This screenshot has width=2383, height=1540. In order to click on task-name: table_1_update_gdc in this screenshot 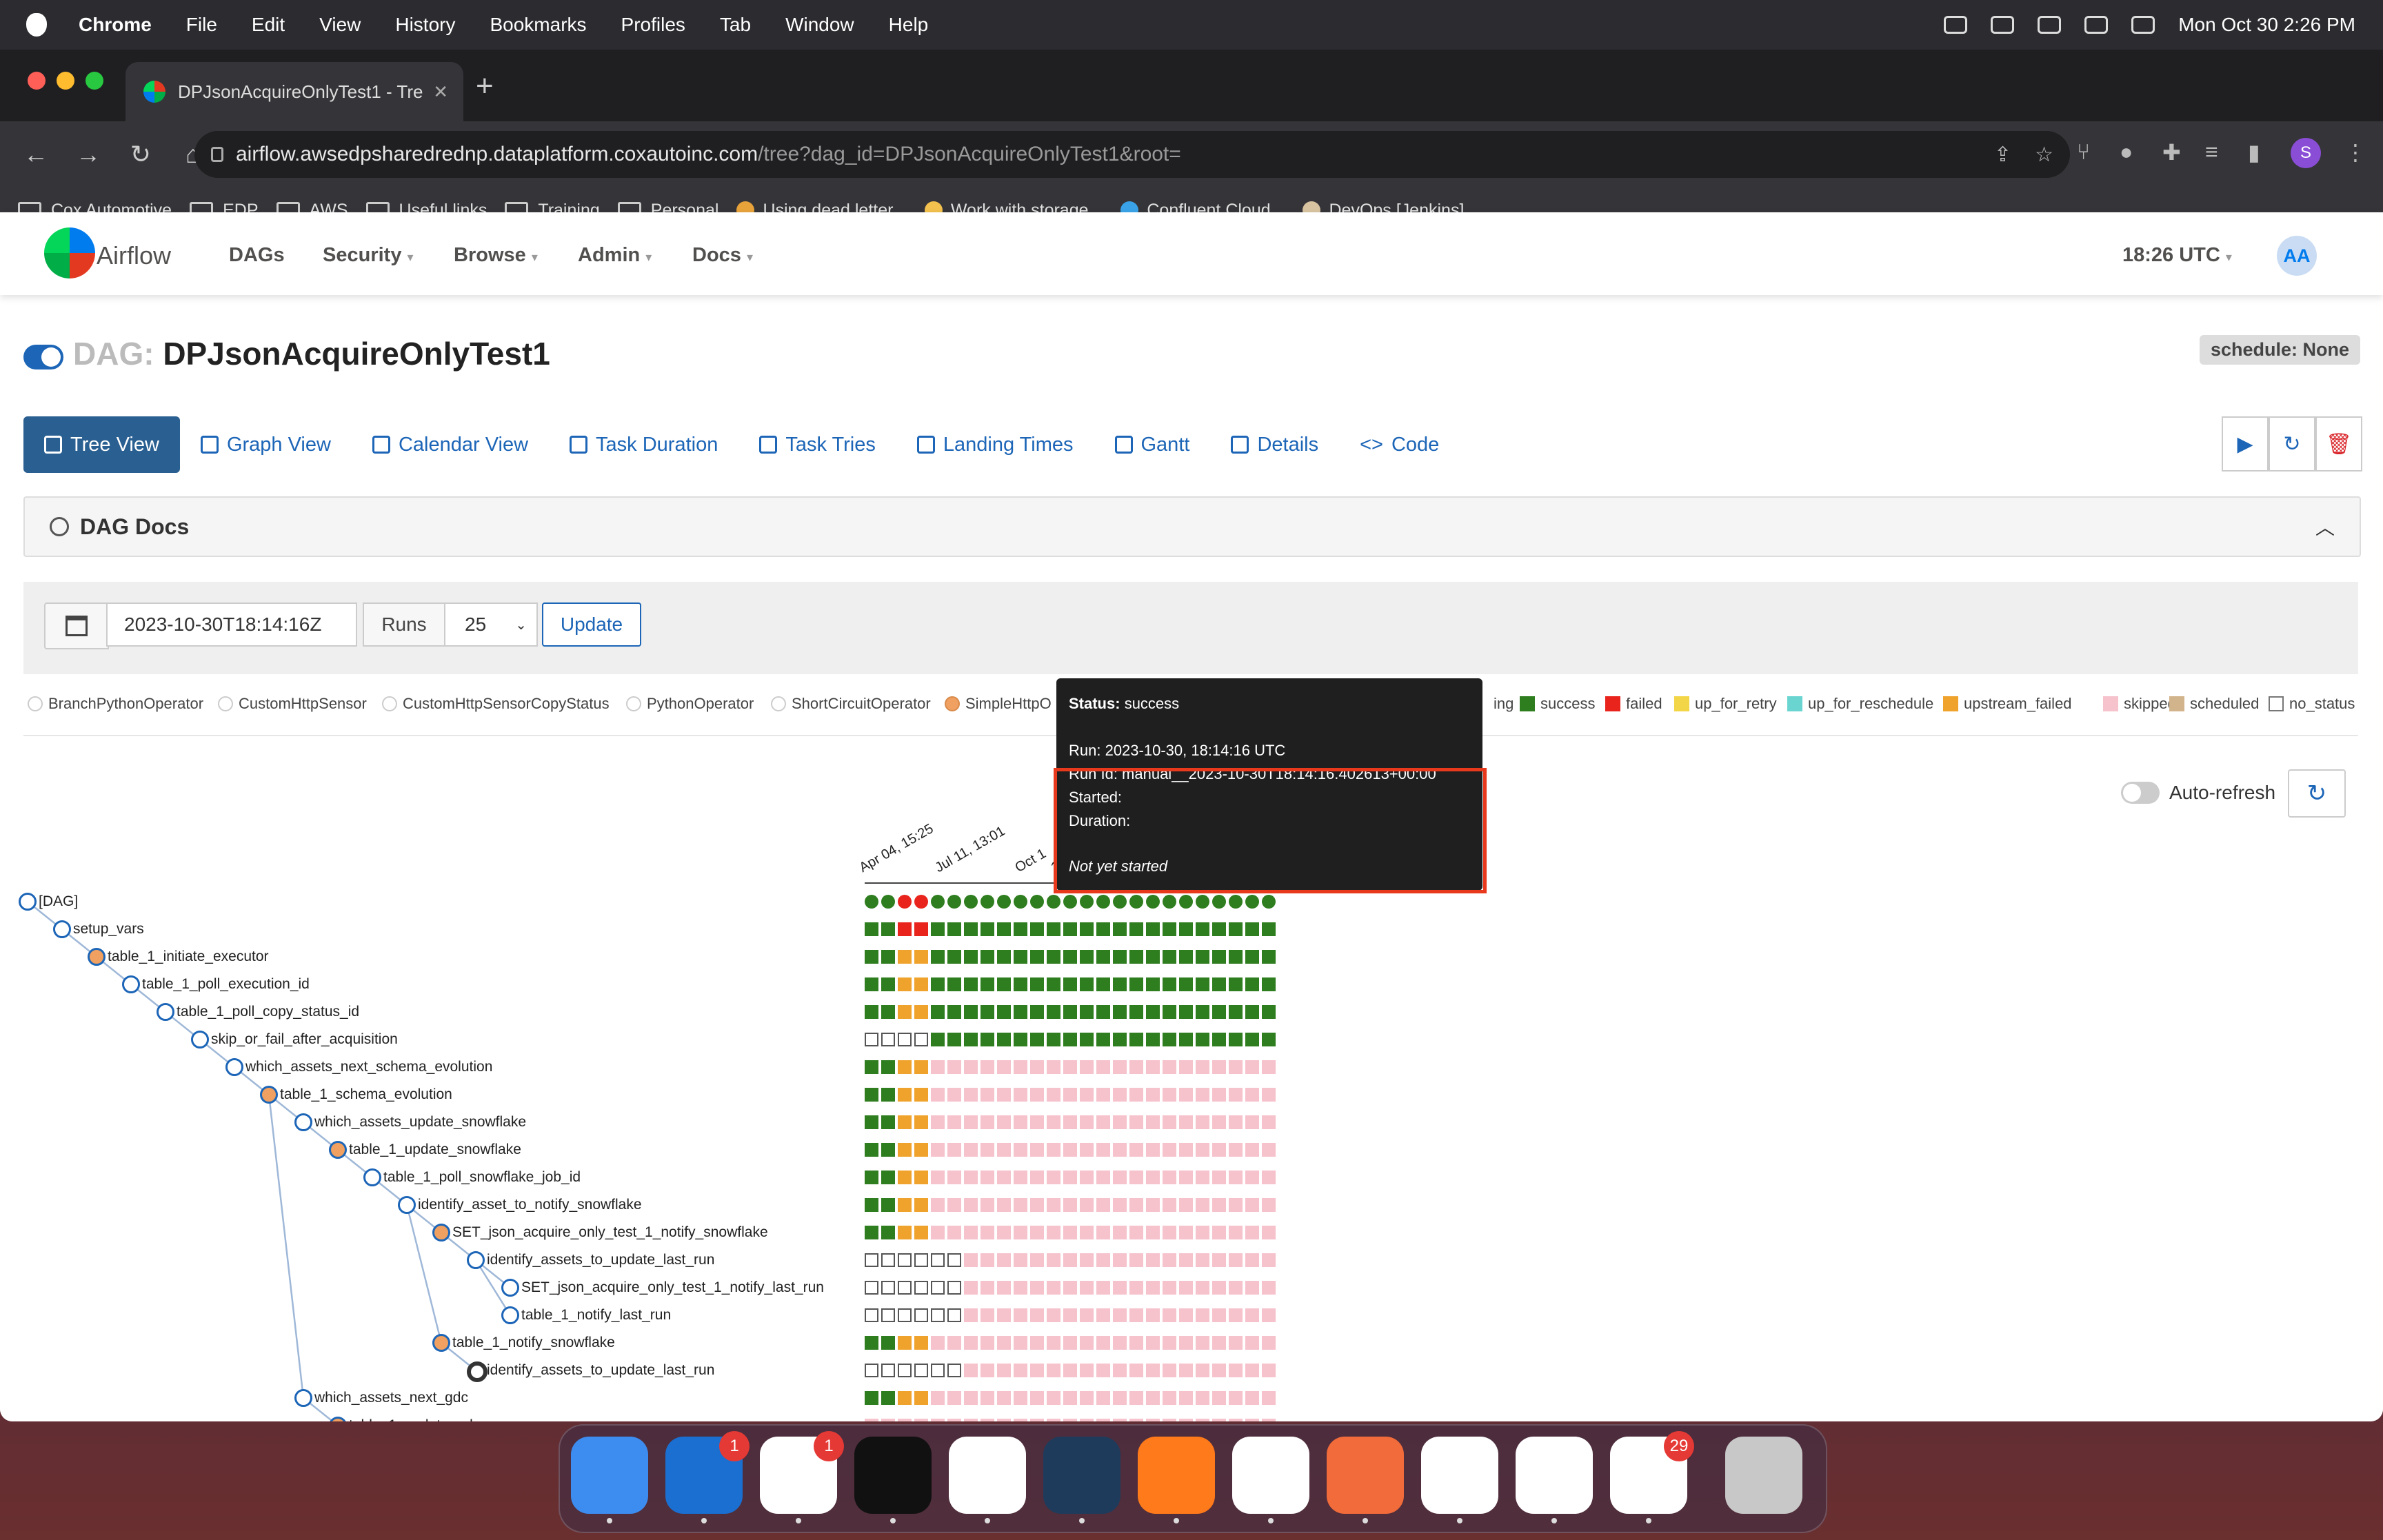, I will do `click(414, 1419)`.